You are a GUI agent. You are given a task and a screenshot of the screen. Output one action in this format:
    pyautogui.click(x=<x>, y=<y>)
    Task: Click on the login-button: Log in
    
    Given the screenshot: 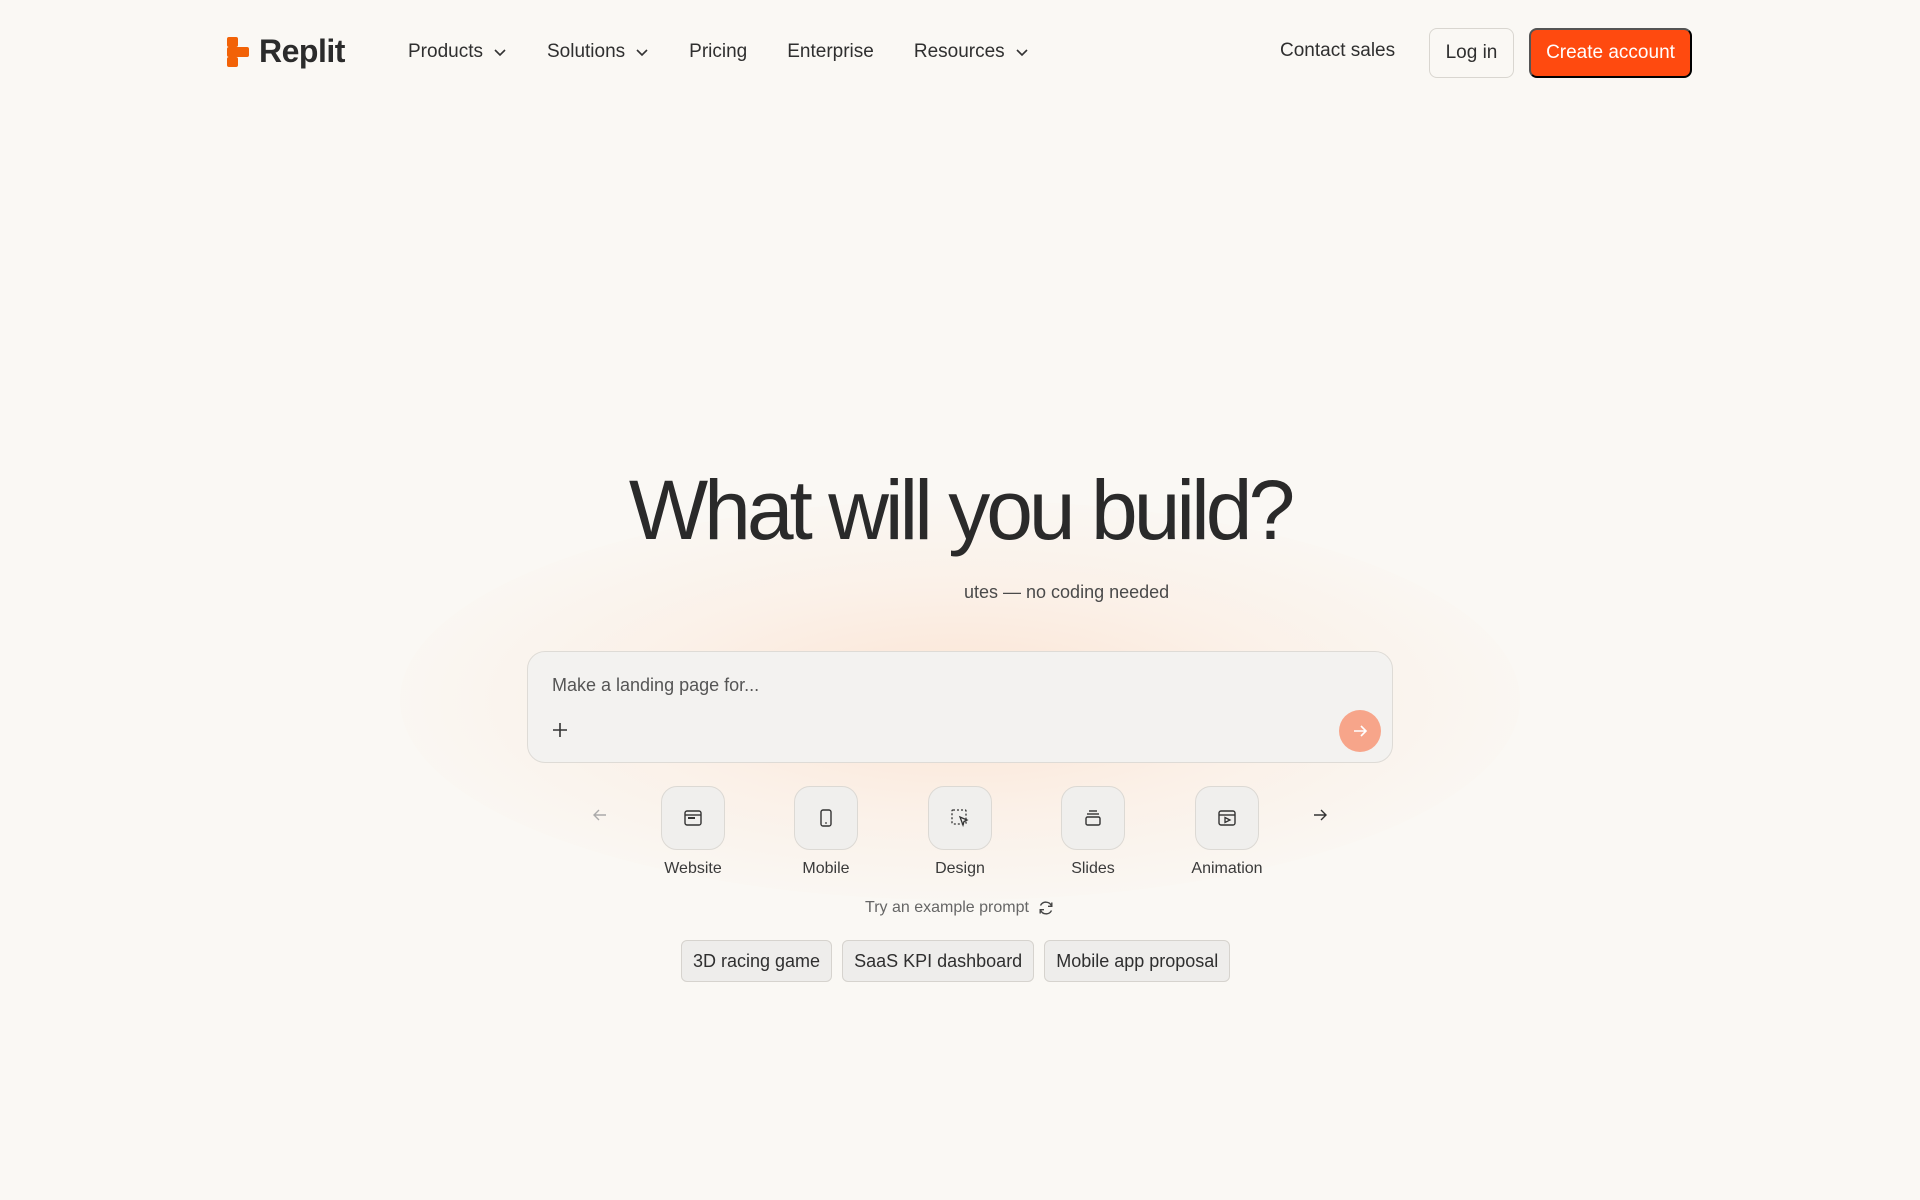 What is the action you would take?
    pyautogui.click(x=1471, y=53)
    